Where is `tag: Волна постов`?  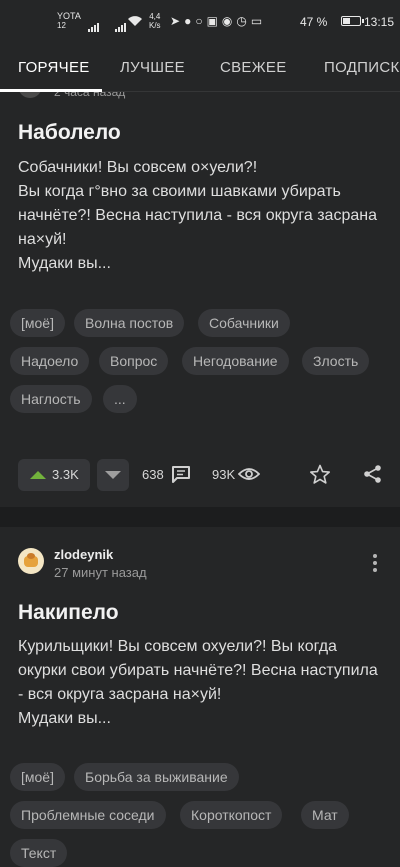 tag: Волна постов is located at coordinates (129, 323).